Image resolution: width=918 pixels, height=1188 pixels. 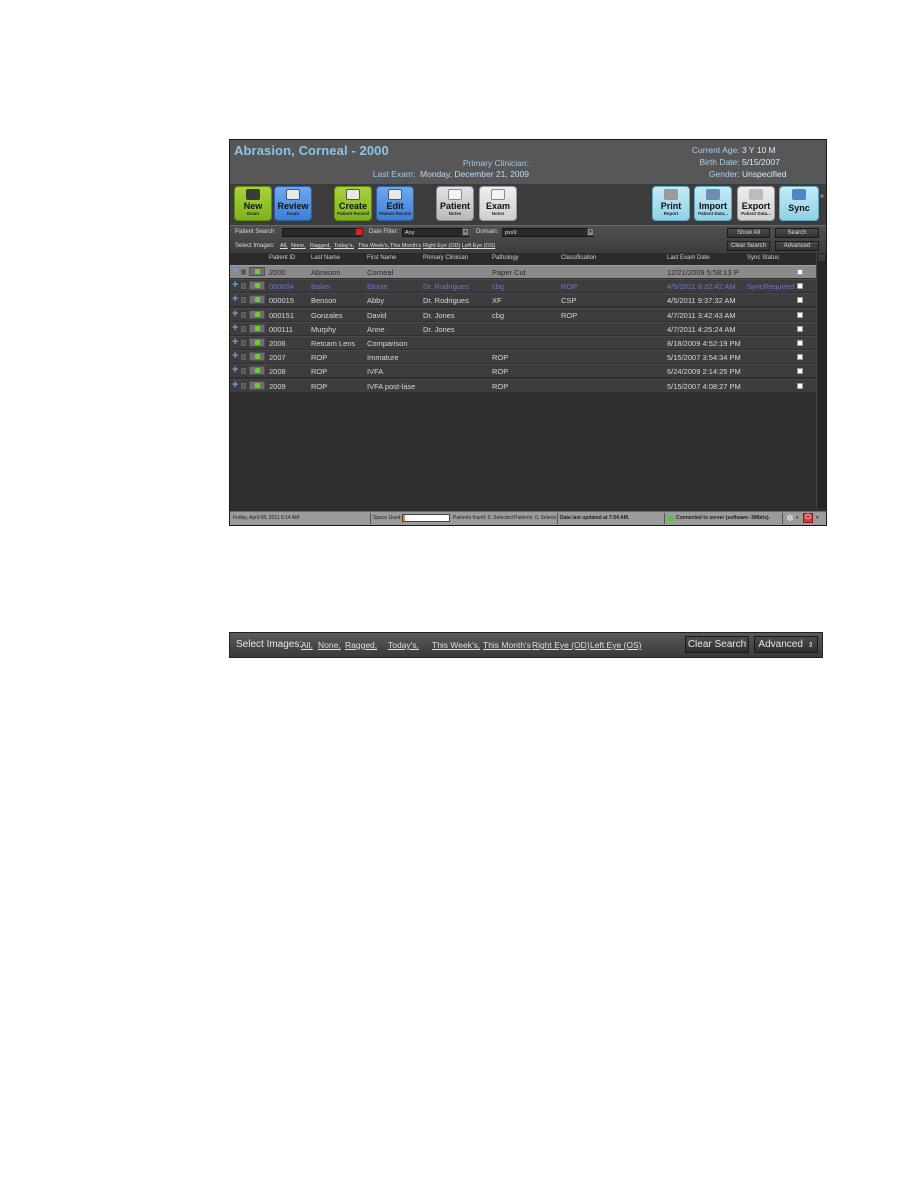 I want to click on current-age-label: Current Age:, so click(x=715, y=150).